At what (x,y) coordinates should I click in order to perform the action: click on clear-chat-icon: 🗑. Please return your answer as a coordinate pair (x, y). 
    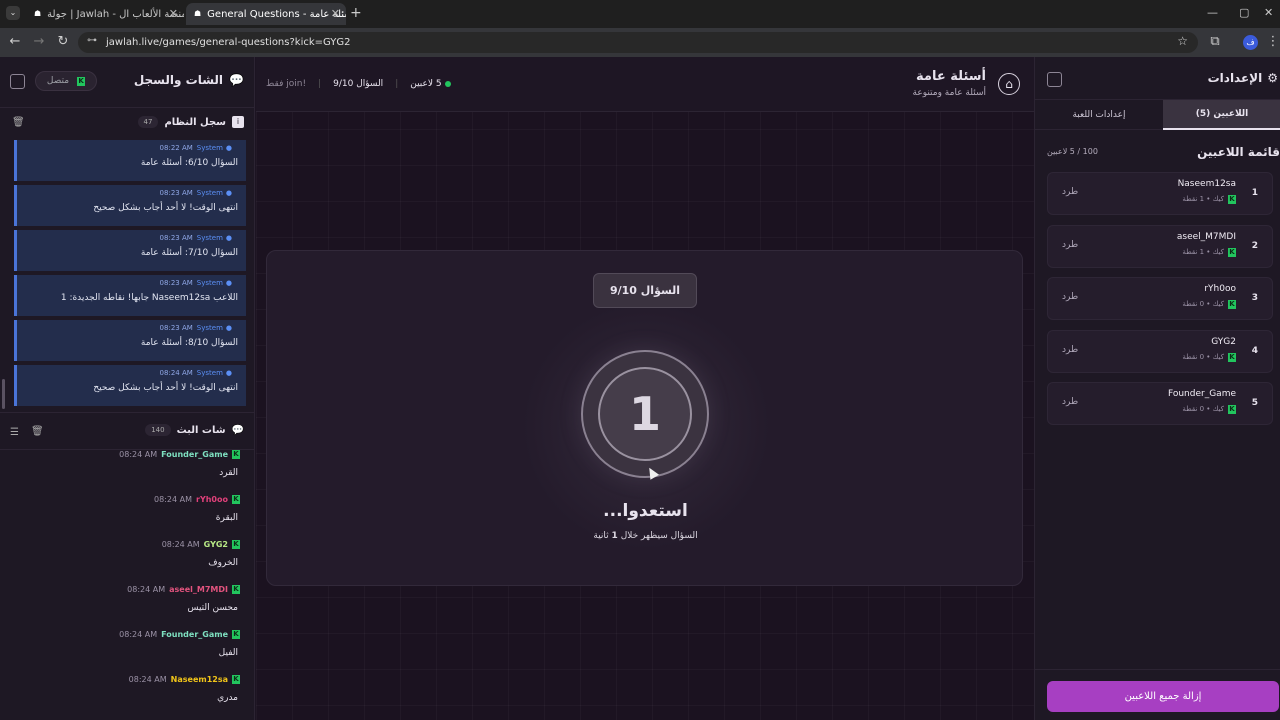
    Looking at the image, I should click on (37, 431).